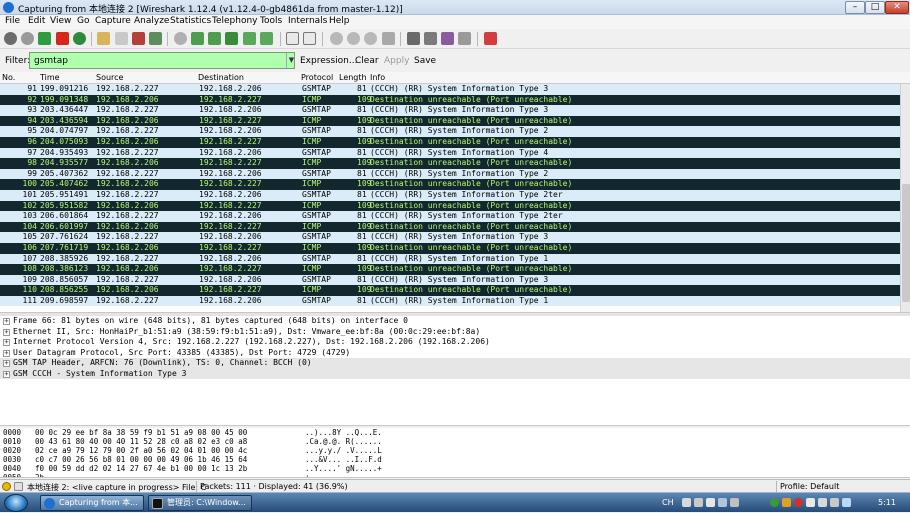 The image size is (910, 513). Describe the element at coordinates (897, 7) in the screenshot. I see `close-button: ✕` at that location.